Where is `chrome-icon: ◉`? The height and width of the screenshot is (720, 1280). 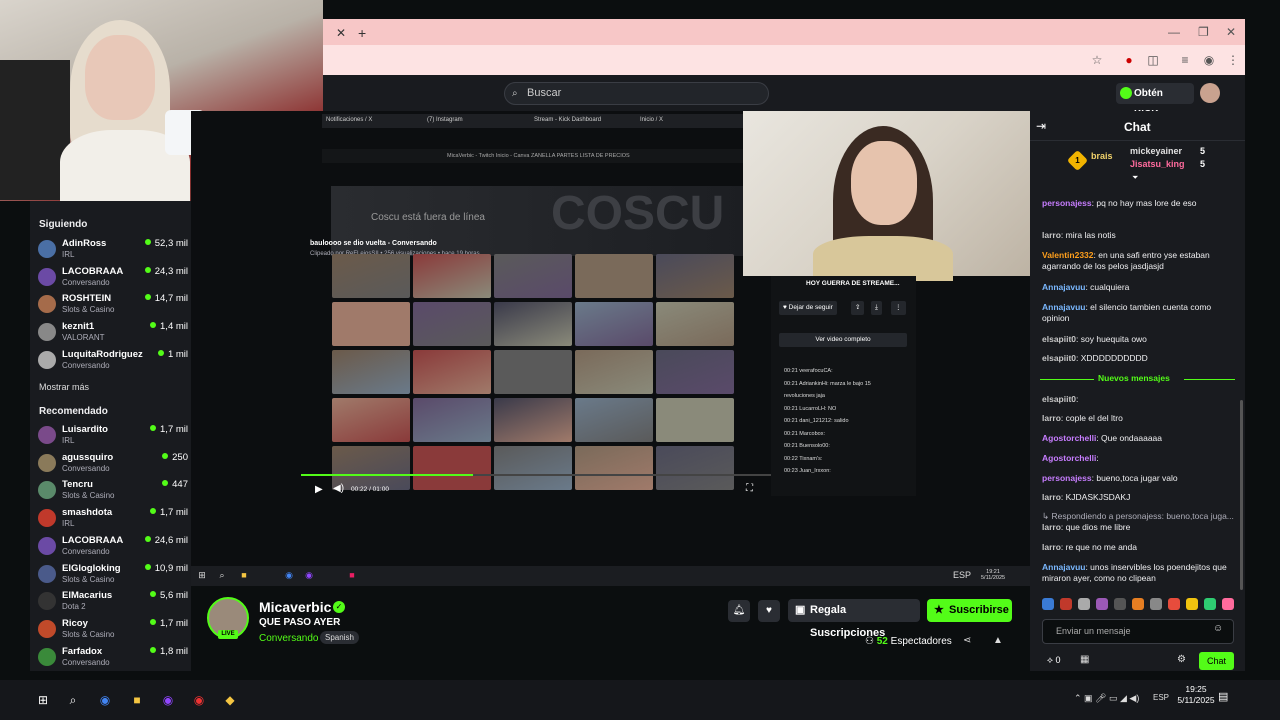 chrome-icon: ◉ is located at coordinates (105, 700).